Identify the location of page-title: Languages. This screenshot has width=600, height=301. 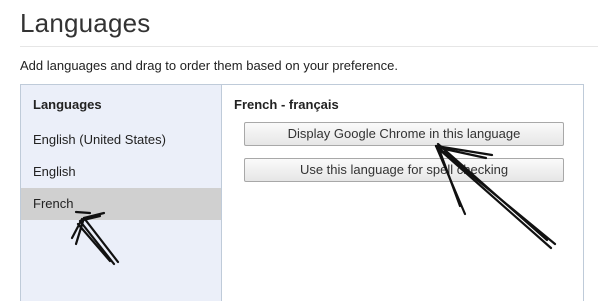
(85, 23).